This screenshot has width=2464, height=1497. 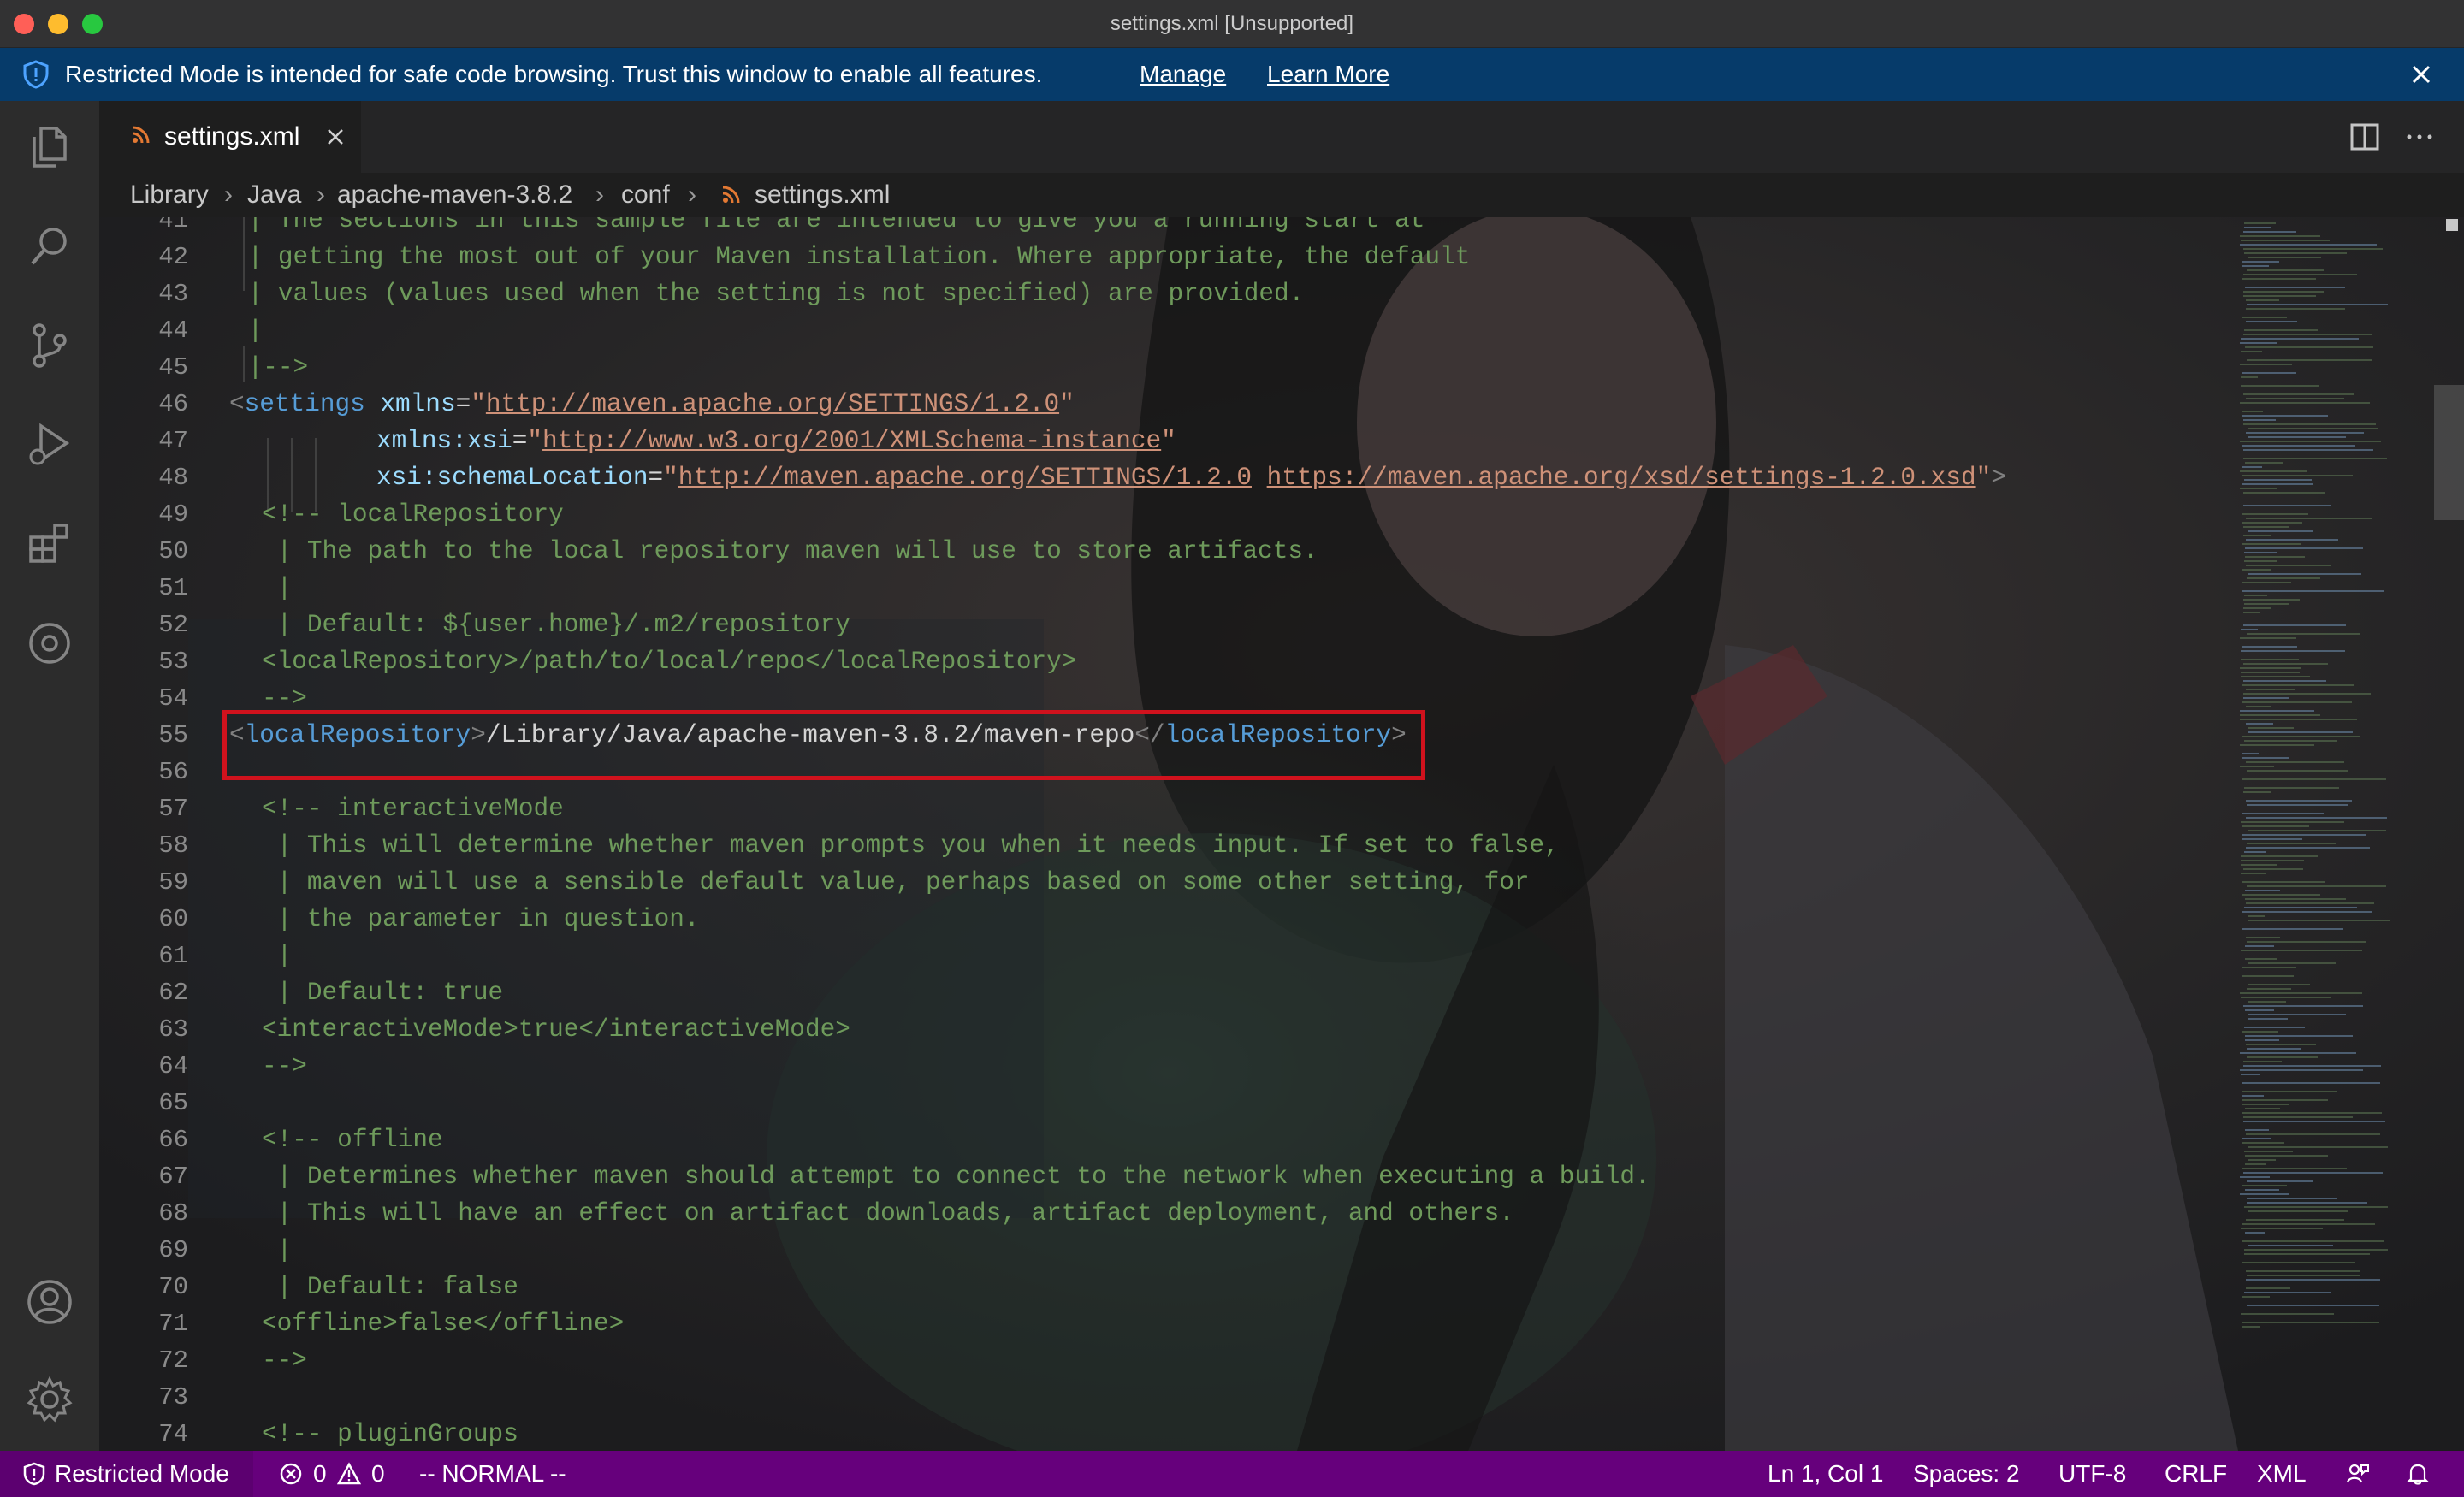 I want to click on line-number: 52, so click(x=173, y=625).